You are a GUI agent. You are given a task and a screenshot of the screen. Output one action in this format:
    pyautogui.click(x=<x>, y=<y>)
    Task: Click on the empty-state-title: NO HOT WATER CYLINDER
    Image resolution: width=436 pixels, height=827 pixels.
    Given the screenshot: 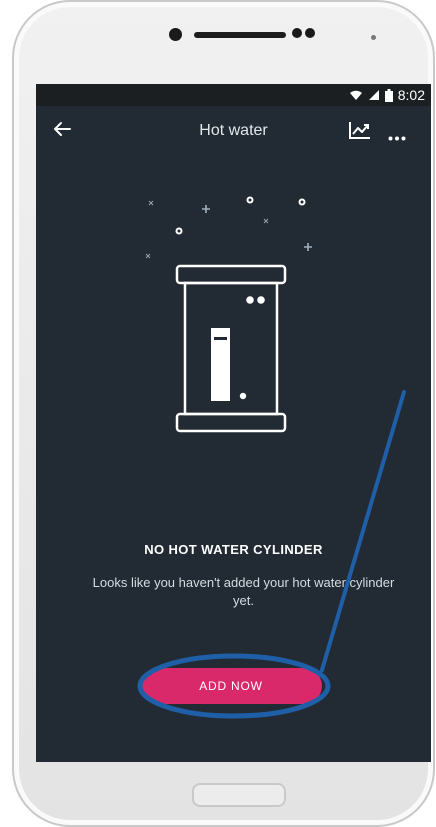 What is the action you would take?
    pyautogui.click(x=233, y=549)
    